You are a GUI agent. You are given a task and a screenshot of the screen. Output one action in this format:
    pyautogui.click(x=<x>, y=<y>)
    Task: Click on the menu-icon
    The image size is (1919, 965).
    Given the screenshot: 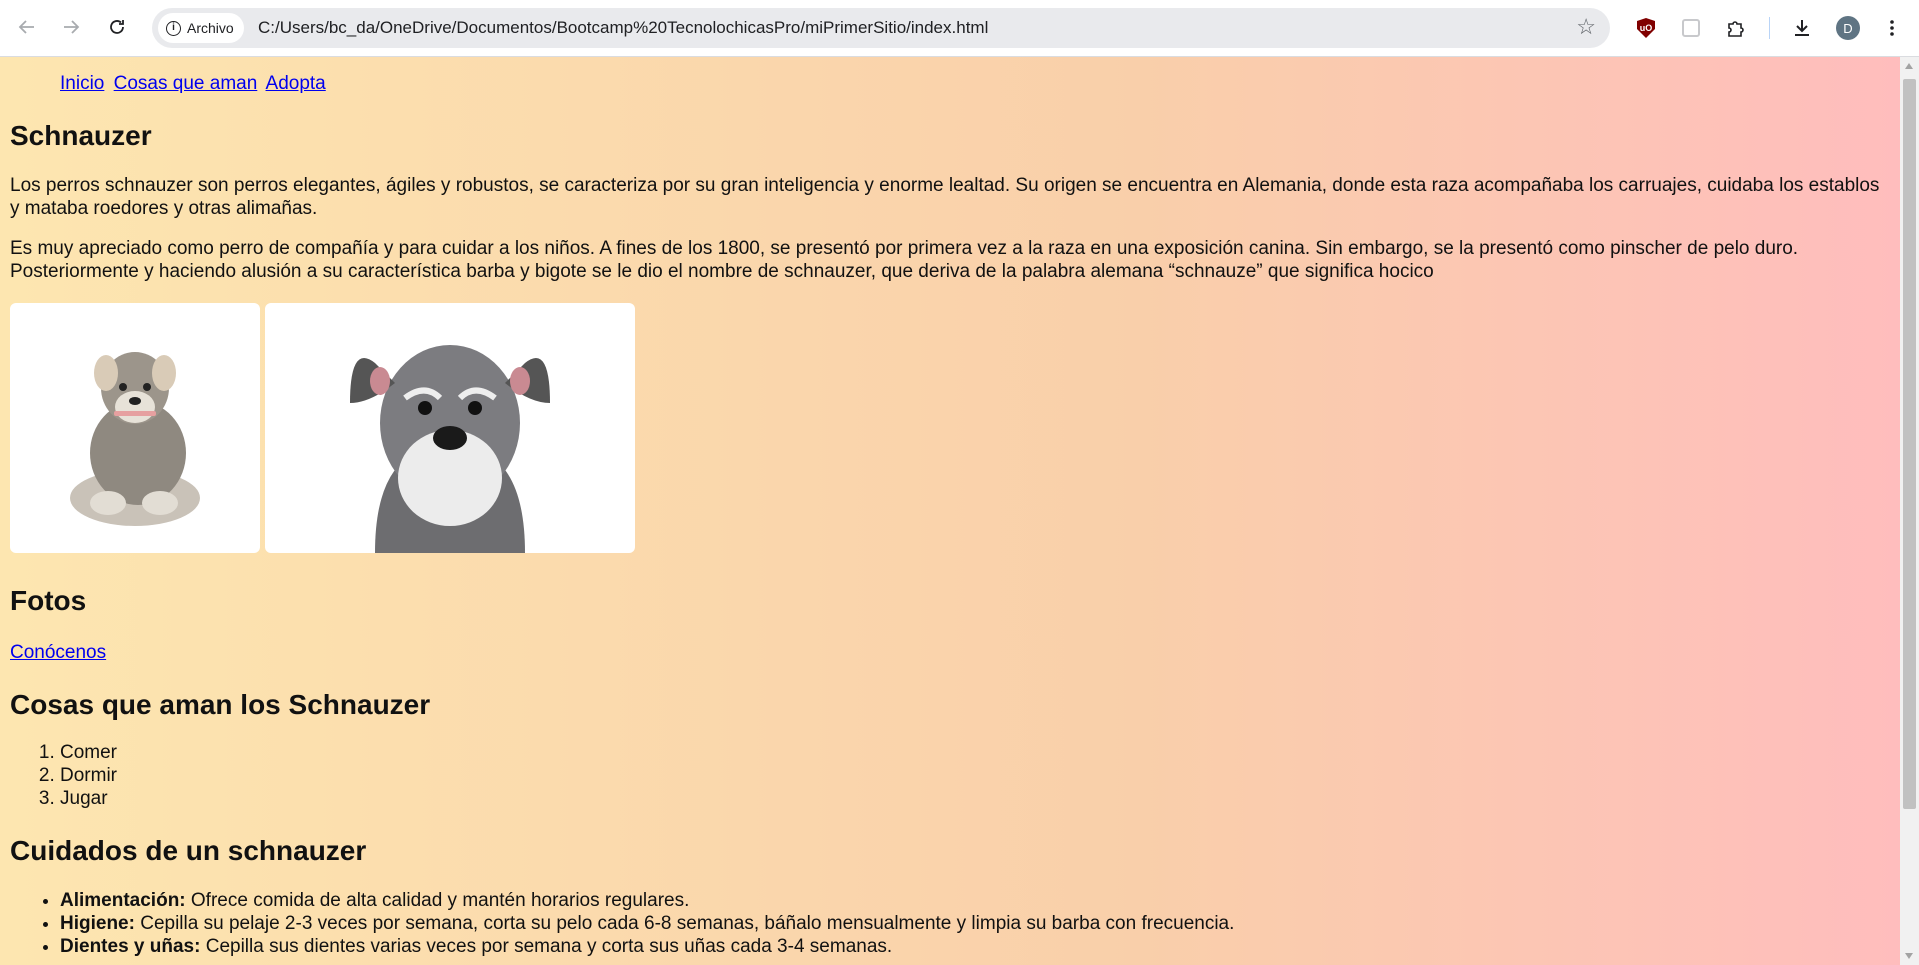 What is the action you would take?
    pyautogui.click(x=1892, y=28)
    